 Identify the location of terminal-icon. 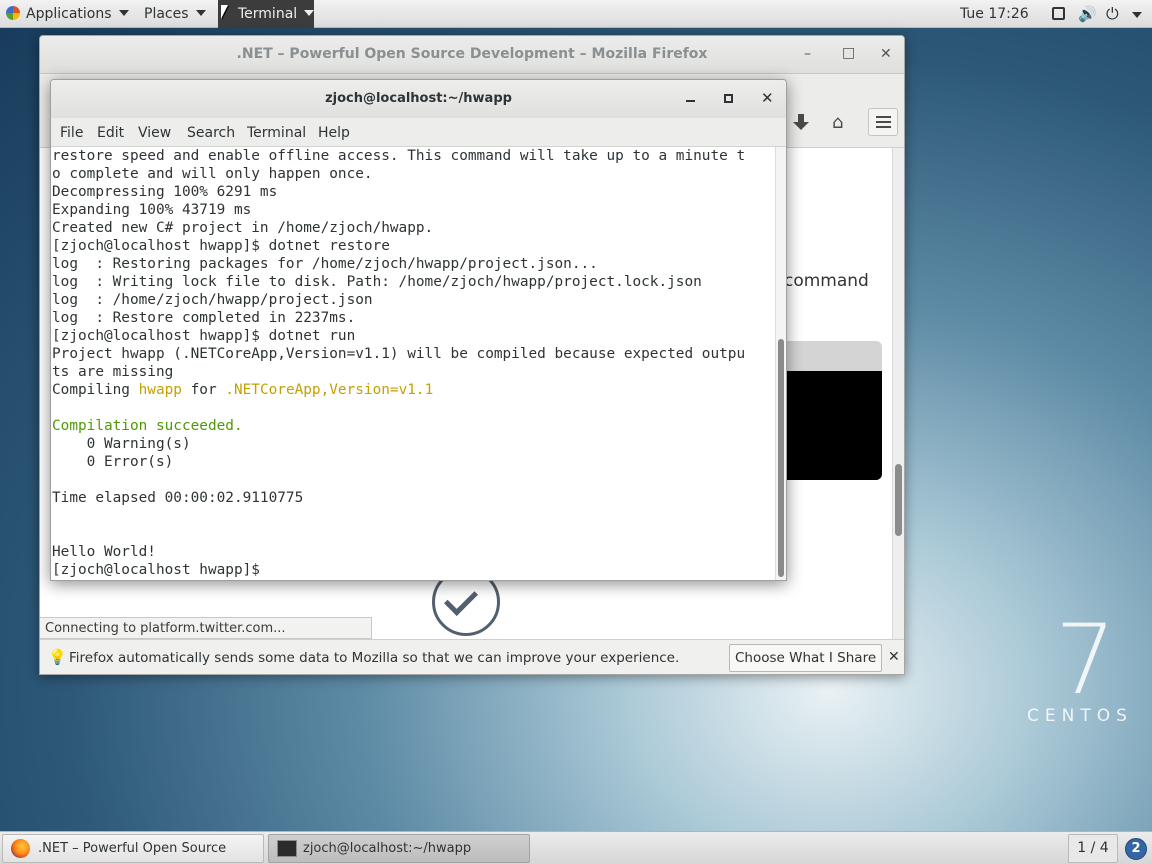
(287, 848).